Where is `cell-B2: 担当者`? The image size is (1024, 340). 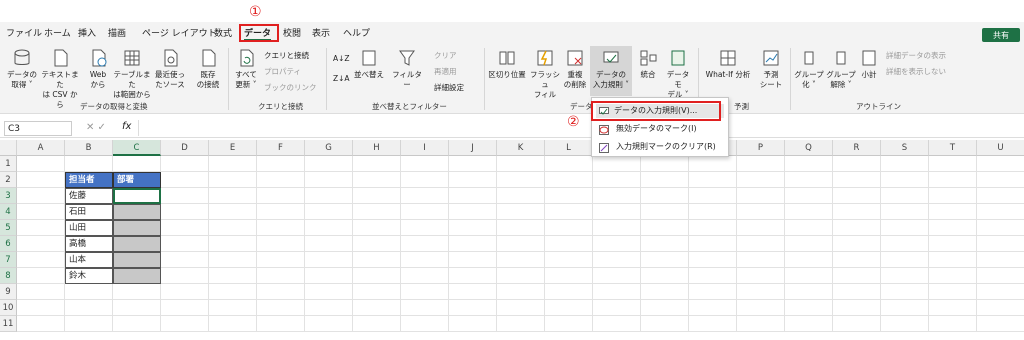
cell-B2: 担当者 is located at coordinates (89, 180).